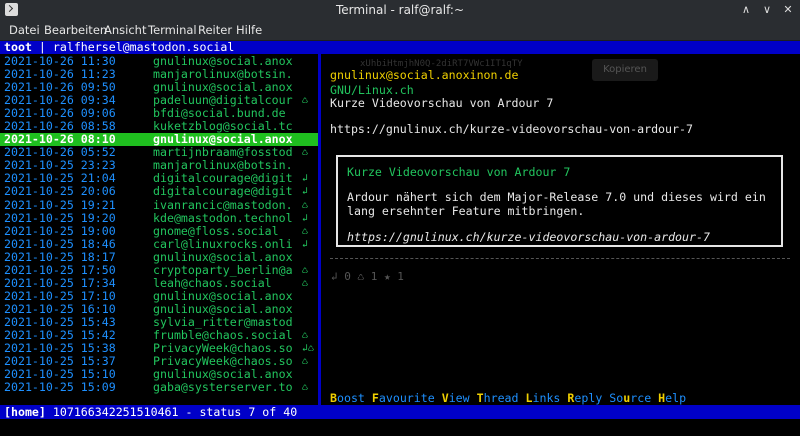 The height and width of the screenshot is (436, 800). What do you see at coordinates (125, 30) in the screenshot?
I see `menu-ansicht: Ansicht` at bounding box center [125, 30].